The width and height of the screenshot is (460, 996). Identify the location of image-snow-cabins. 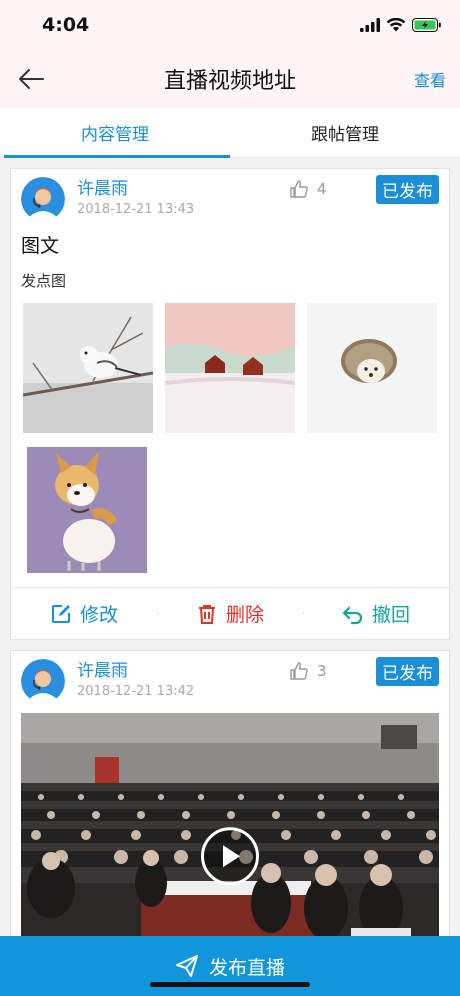
(230, 368).